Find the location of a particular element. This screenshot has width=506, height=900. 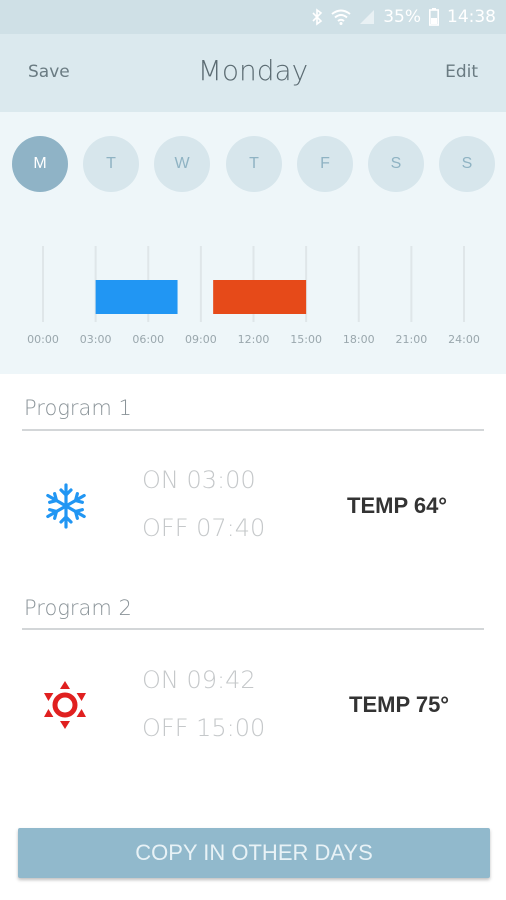

program-2-block is located at coordinates (260, 297).